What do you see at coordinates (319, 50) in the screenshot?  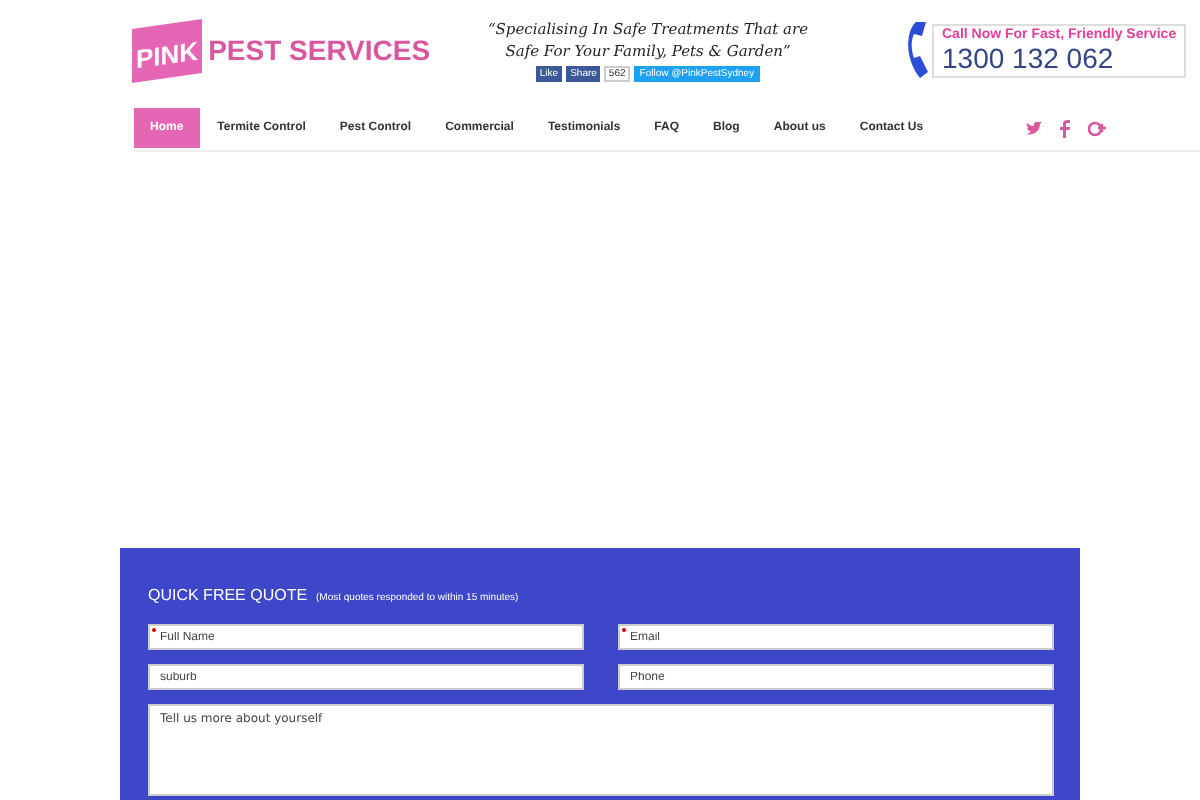 I see `logo-text: PEST SERVICES` at bounding box center [319, 50].